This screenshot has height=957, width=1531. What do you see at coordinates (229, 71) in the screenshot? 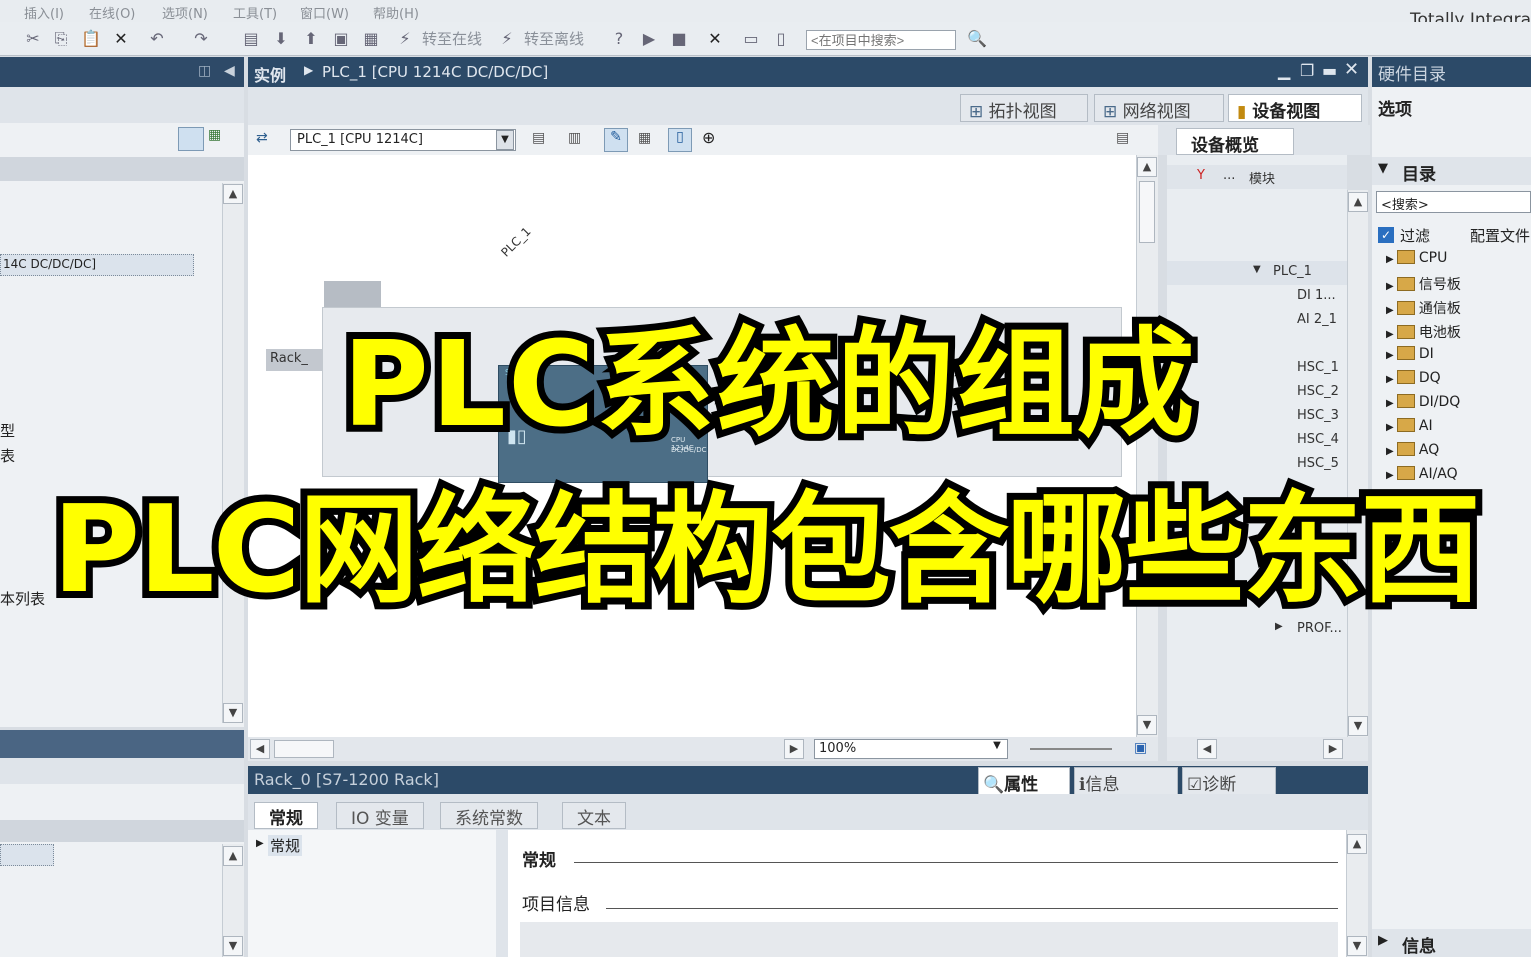
I see `collapse-left-icon: ◀` at bounding box center [229, 71].